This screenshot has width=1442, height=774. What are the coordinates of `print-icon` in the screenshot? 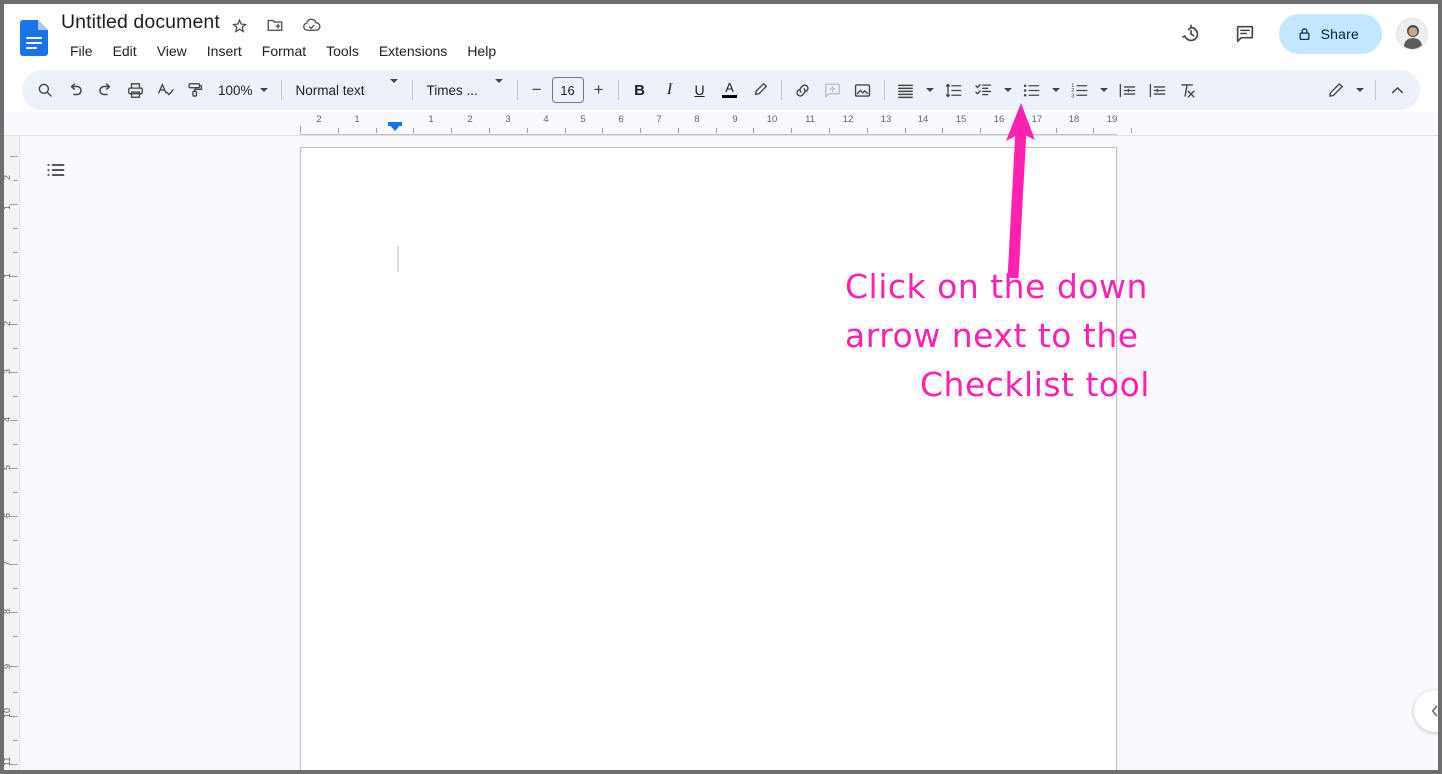 It's located at (135, 90).